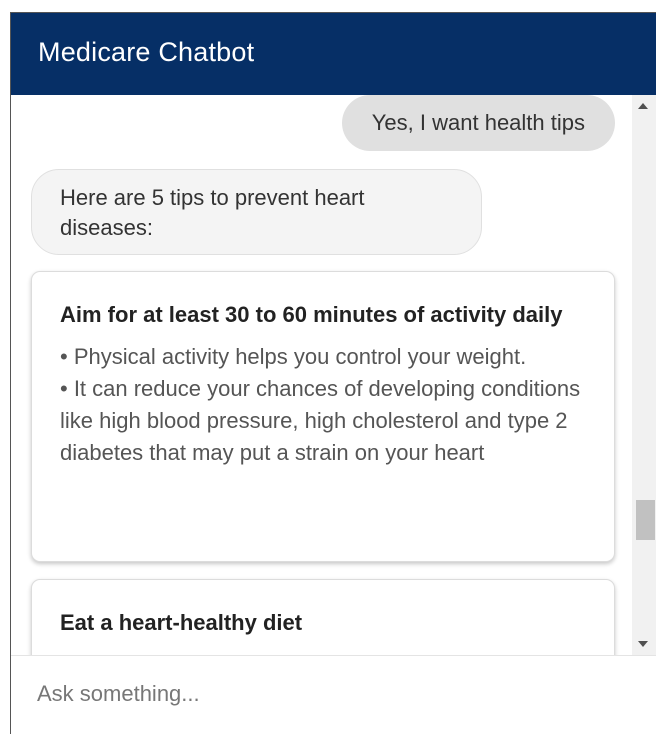 The height and width of the screenshot is (734, 656). What do you see at coordinates (643, 644) in the screenshot?
I see `scroll-down-arrow-icon` at bounding box center [643, 644].